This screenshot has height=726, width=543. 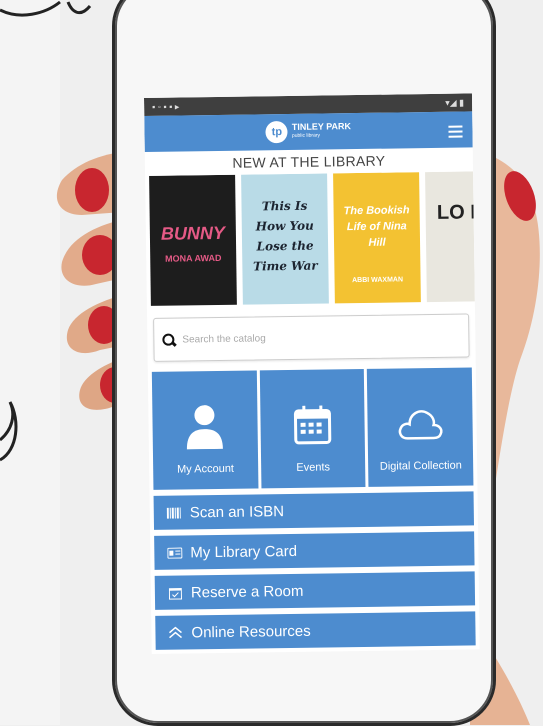 I want to click on hamburger-menu-icon, so click(x=455, y=132).